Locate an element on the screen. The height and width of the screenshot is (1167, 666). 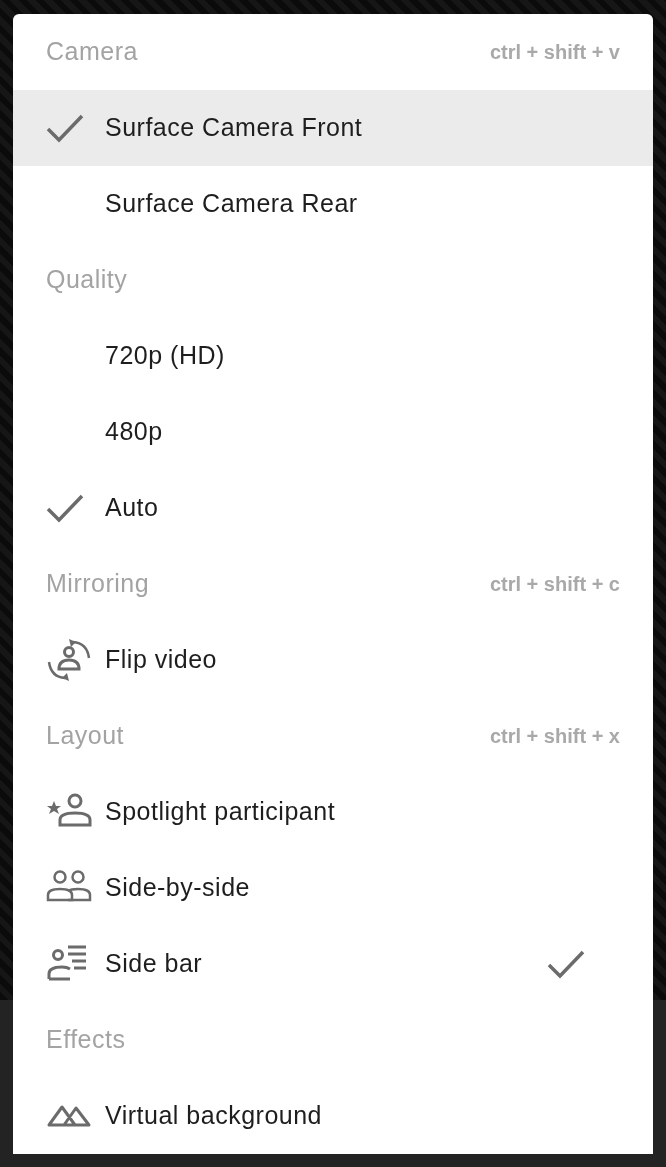
section-heading: Quality is located at coordinates (87, 280).